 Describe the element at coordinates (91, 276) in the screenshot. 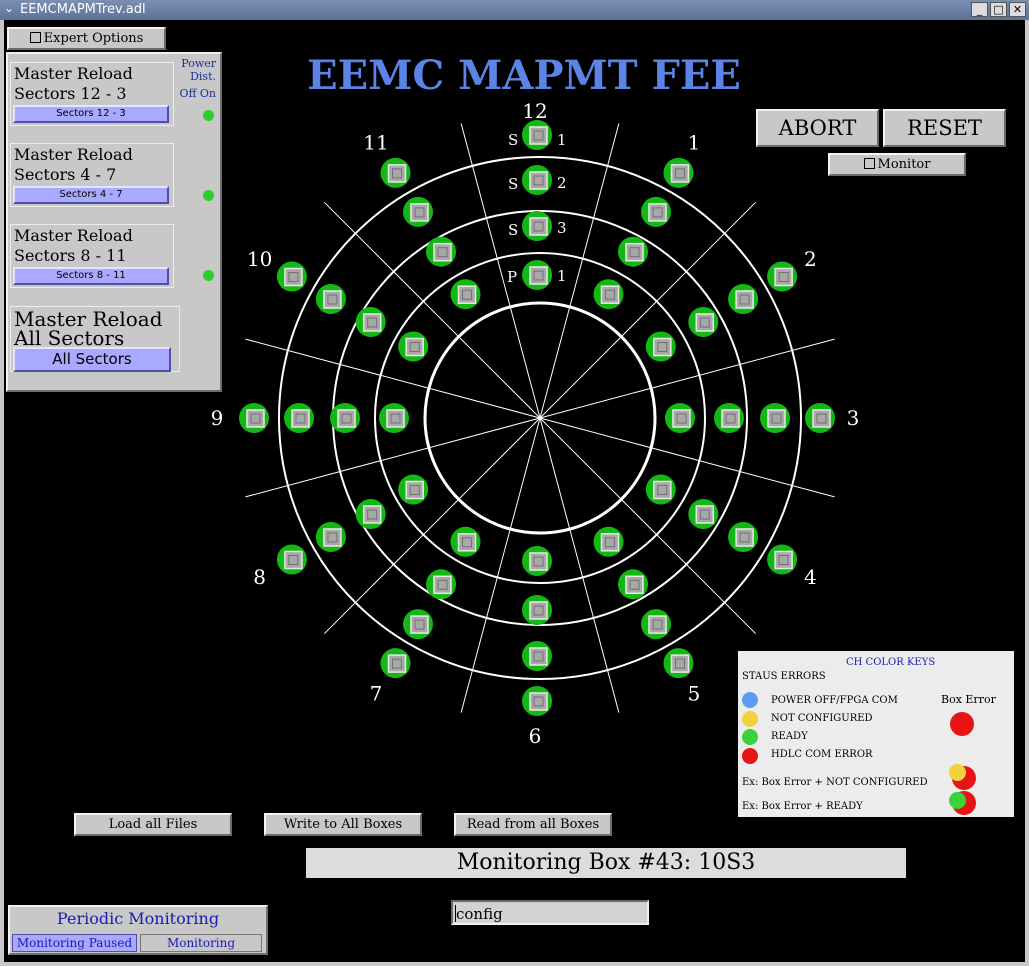

I see `sectors-8-11-button: Sectors 8 - 11` at that location.